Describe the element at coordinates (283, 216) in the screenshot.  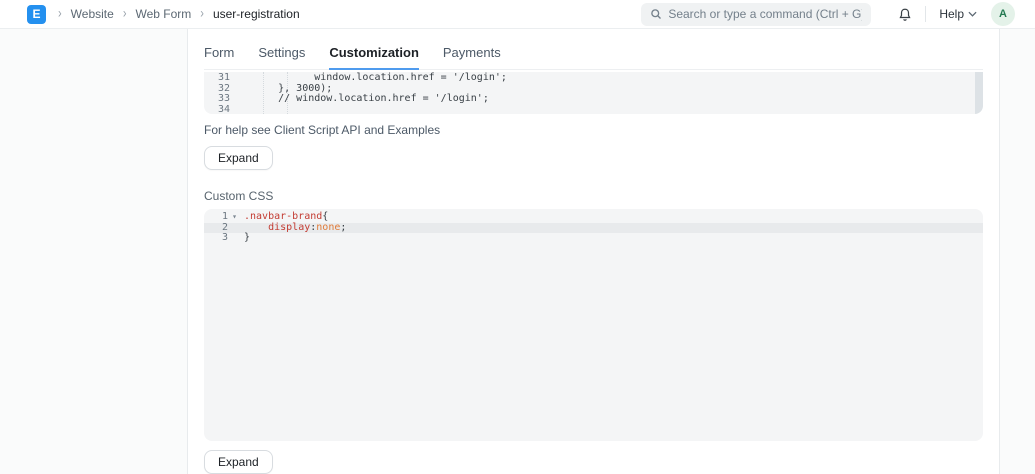
I see `css-selector-token: .navbar-brand` at that location.